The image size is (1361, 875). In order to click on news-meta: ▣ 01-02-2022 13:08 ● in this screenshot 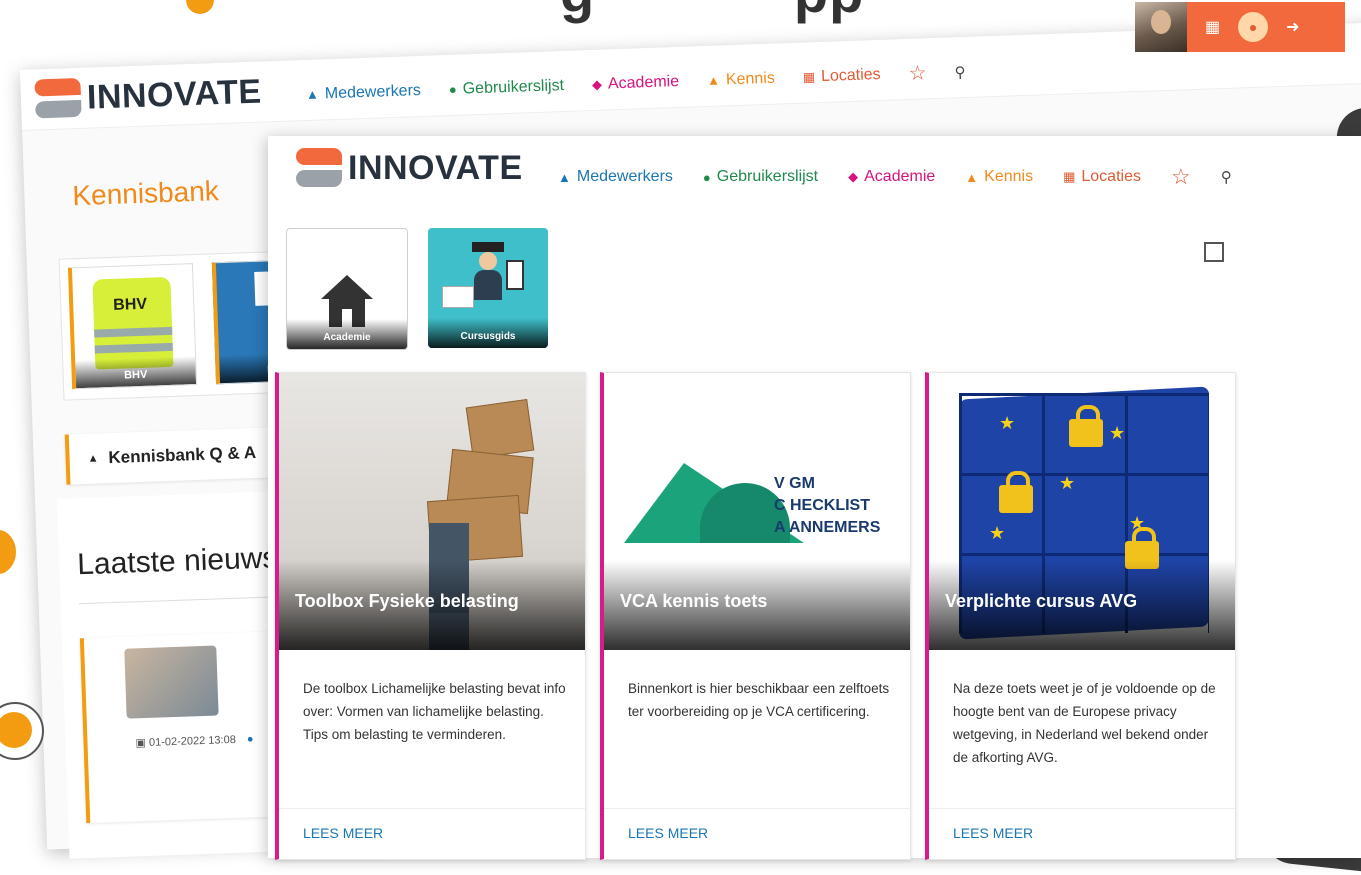, I will do `click(194, 740)`.